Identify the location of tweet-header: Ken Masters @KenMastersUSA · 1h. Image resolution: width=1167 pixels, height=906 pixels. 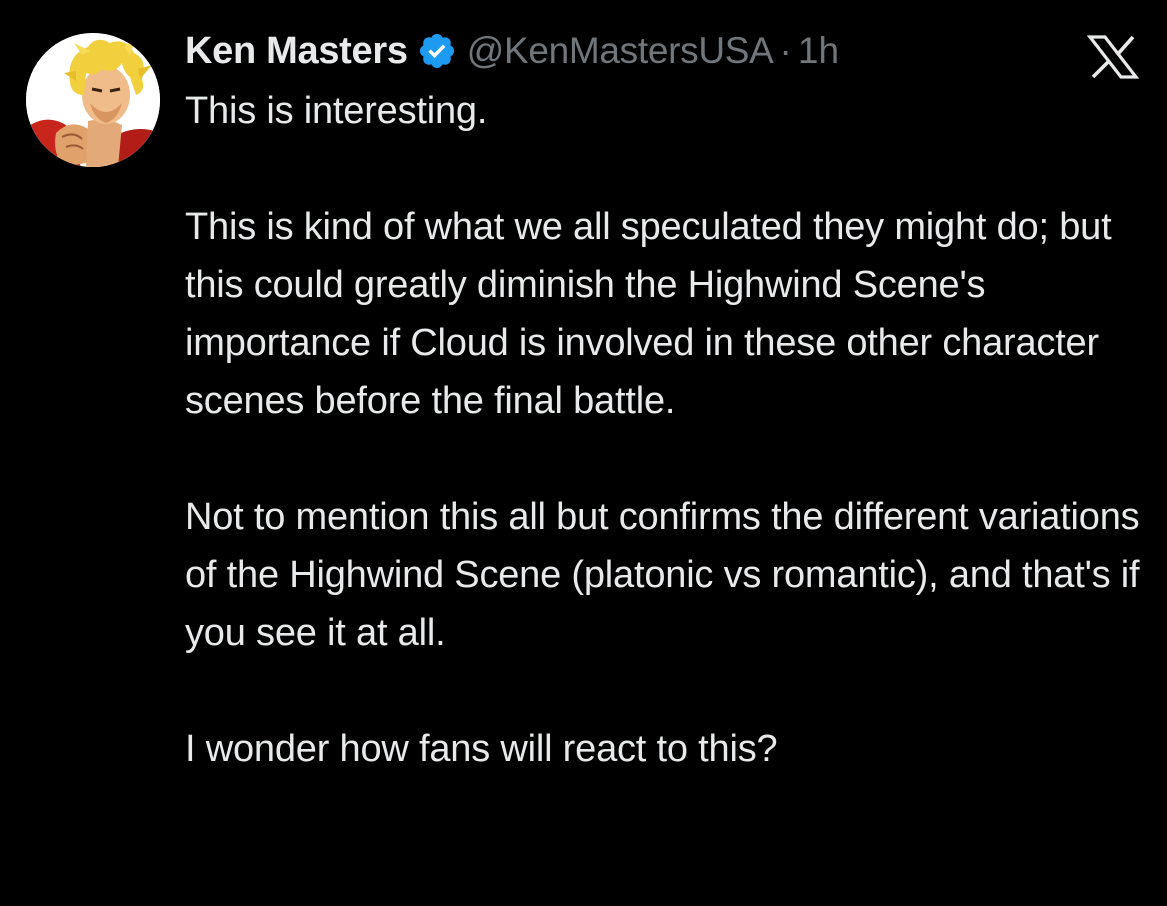
(512, 51).